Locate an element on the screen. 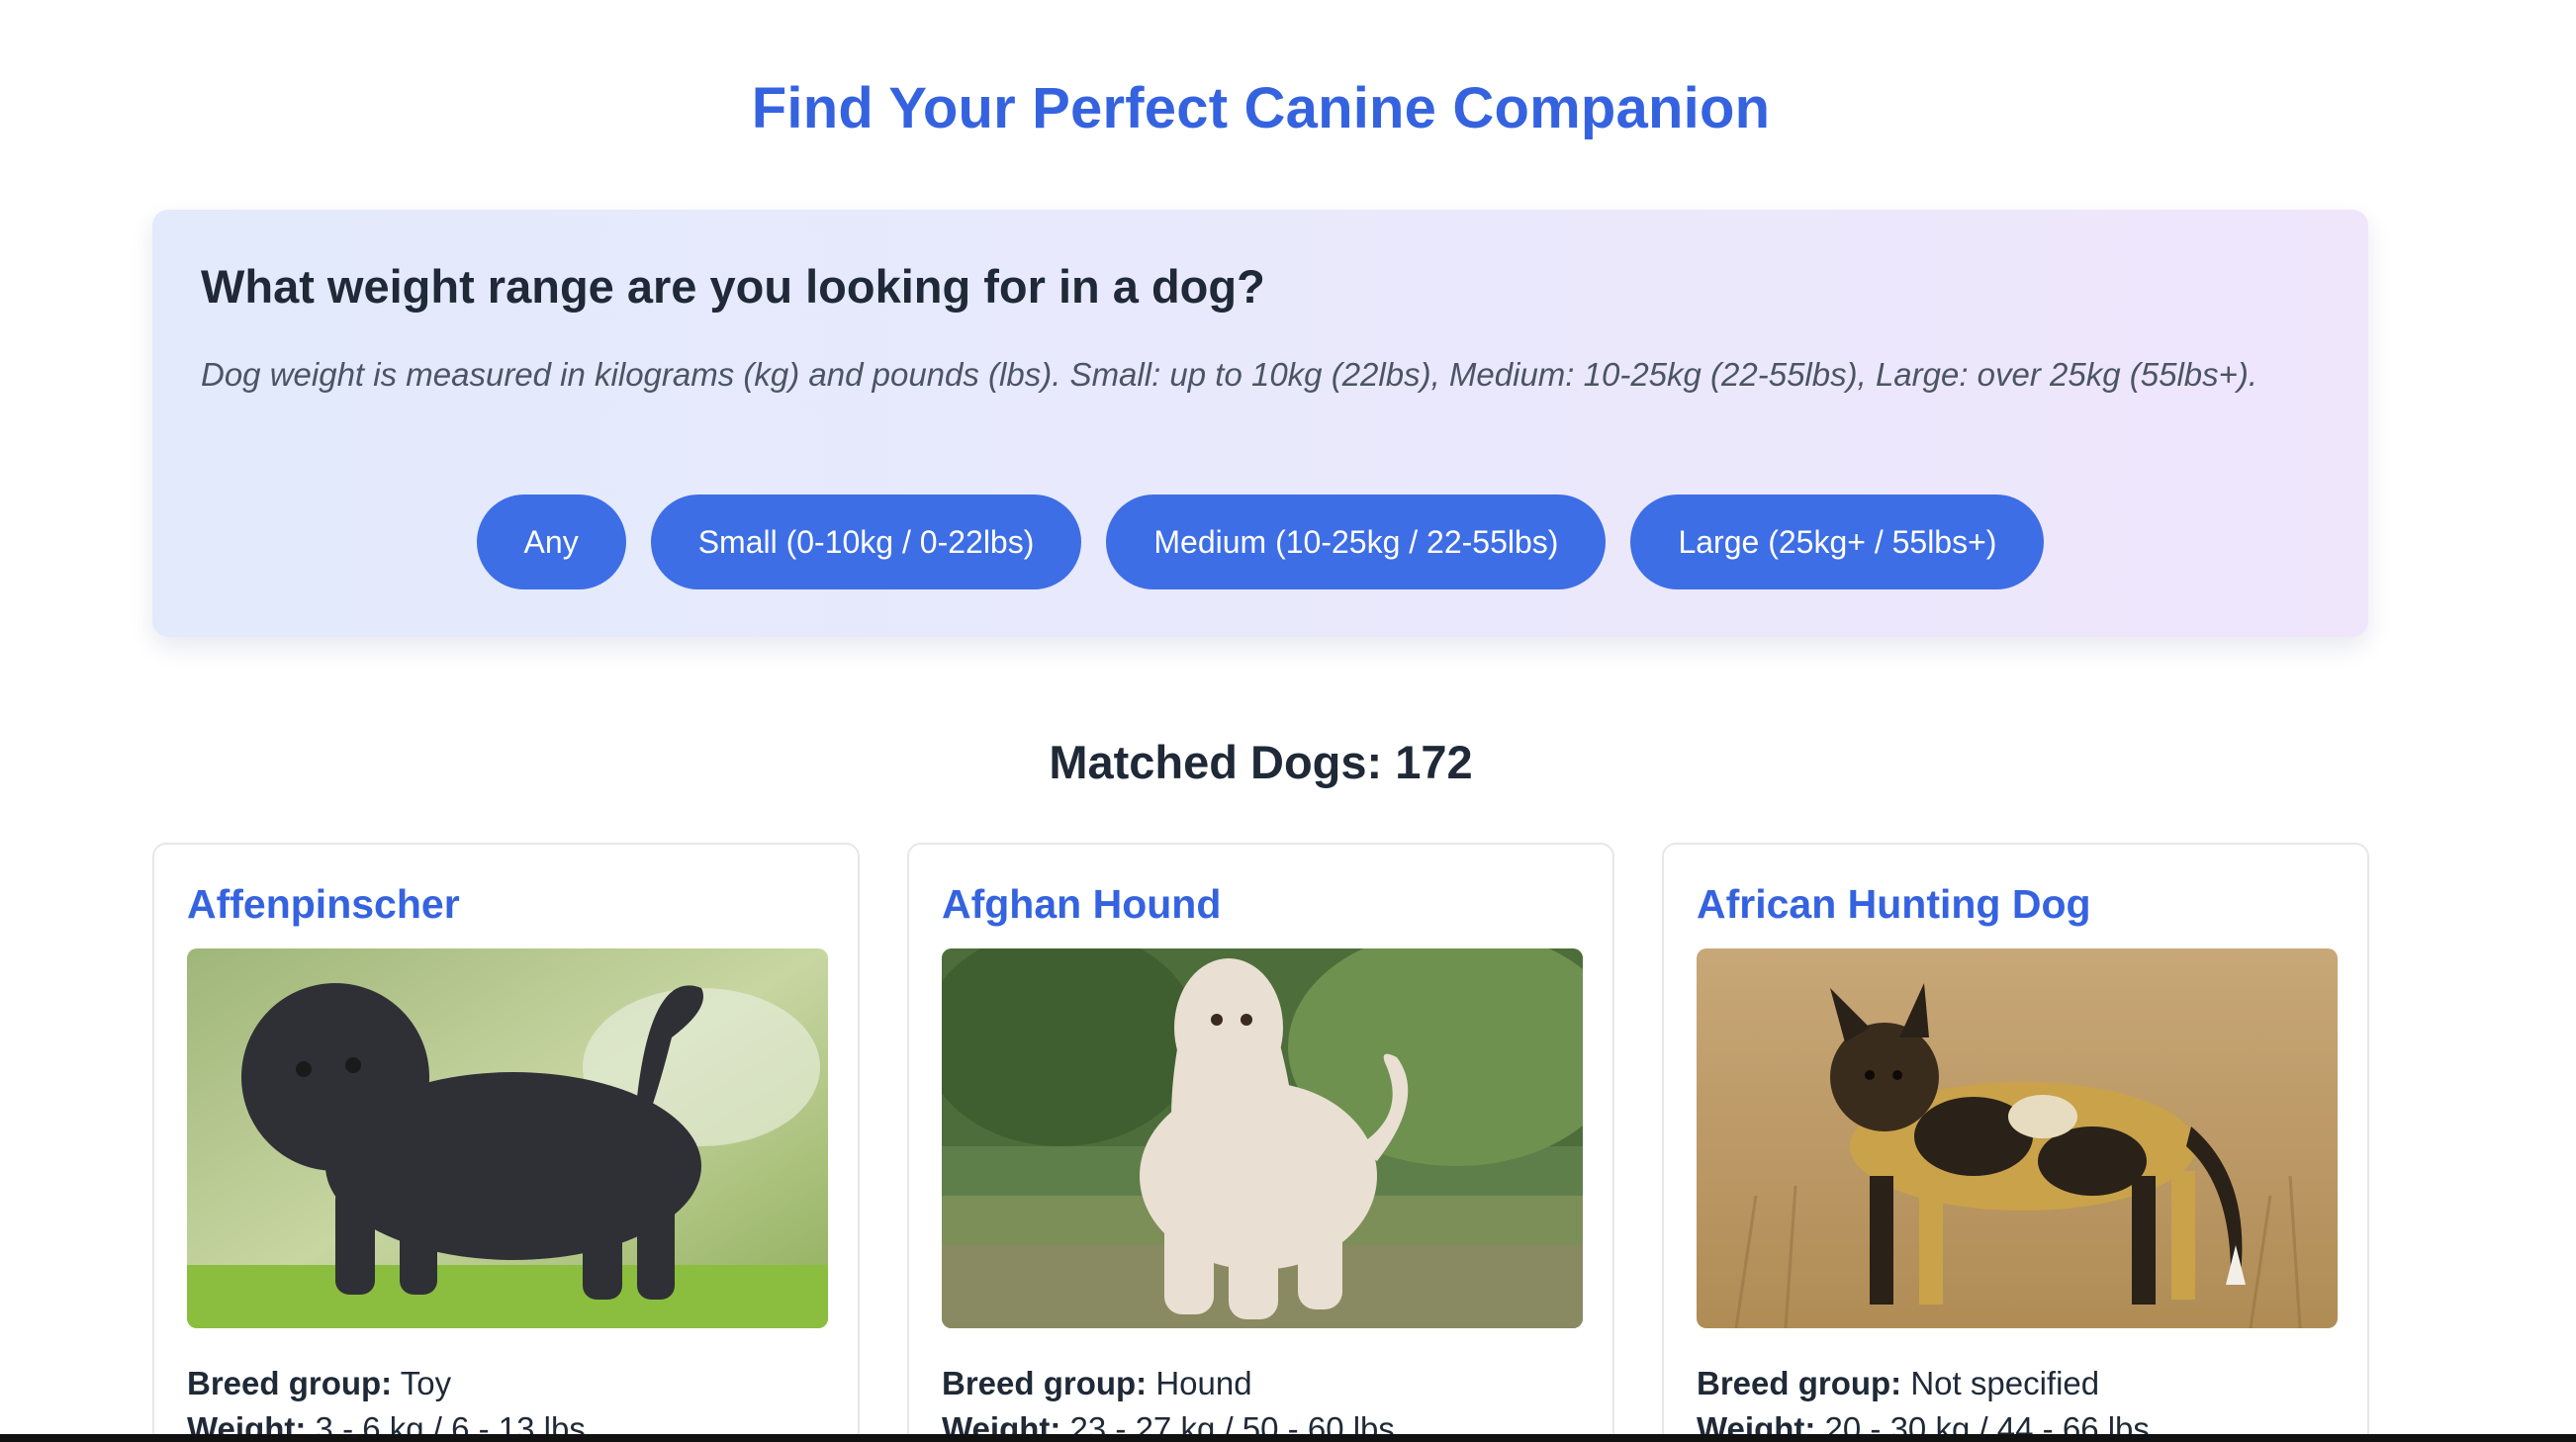 This screenshot has height=1442, width=2576. dog-name: African Hunting Dog is located at coordinates (1894, 904).